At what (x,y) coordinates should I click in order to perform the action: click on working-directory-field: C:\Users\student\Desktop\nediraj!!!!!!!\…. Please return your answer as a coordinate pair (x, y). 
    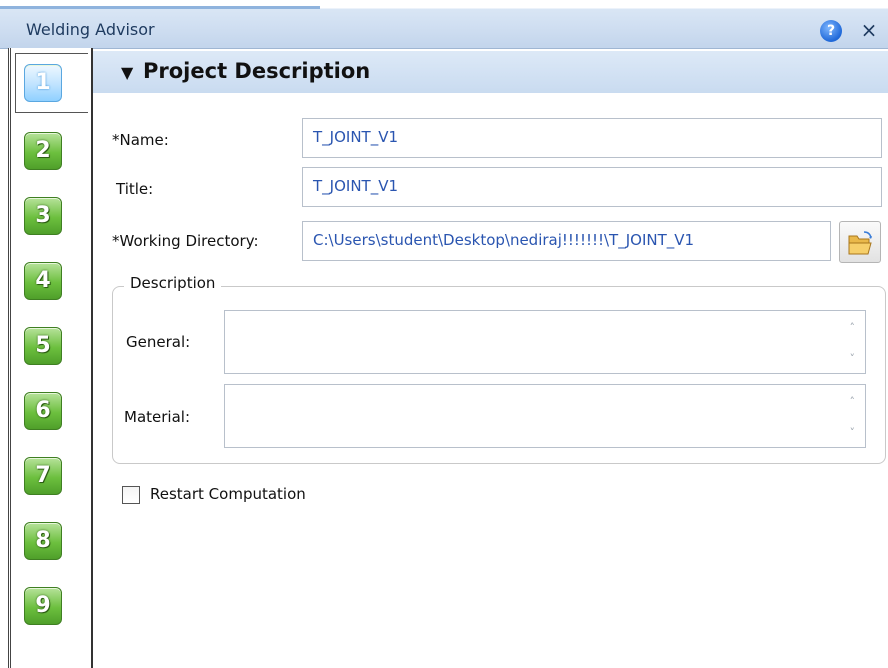
    Looking at the image, I should click on (566, 241).